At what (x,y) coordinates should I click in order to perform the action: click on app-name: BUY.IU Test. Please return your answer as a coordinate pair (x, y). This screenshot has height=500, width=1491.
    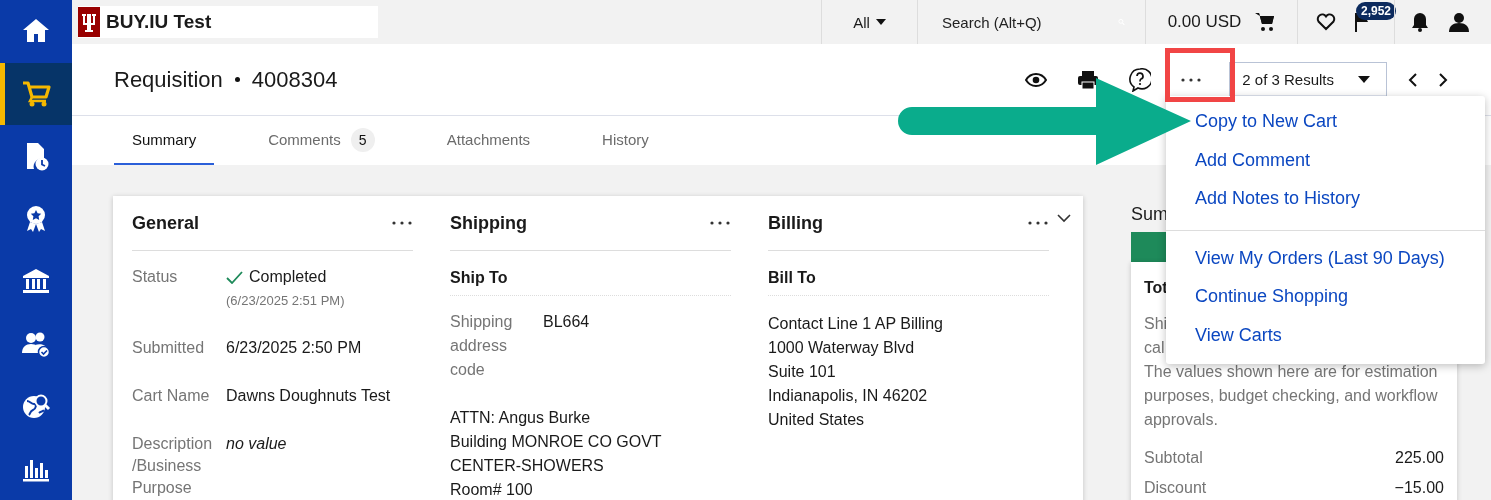
    Looking at the image, I should click on (159, 22).